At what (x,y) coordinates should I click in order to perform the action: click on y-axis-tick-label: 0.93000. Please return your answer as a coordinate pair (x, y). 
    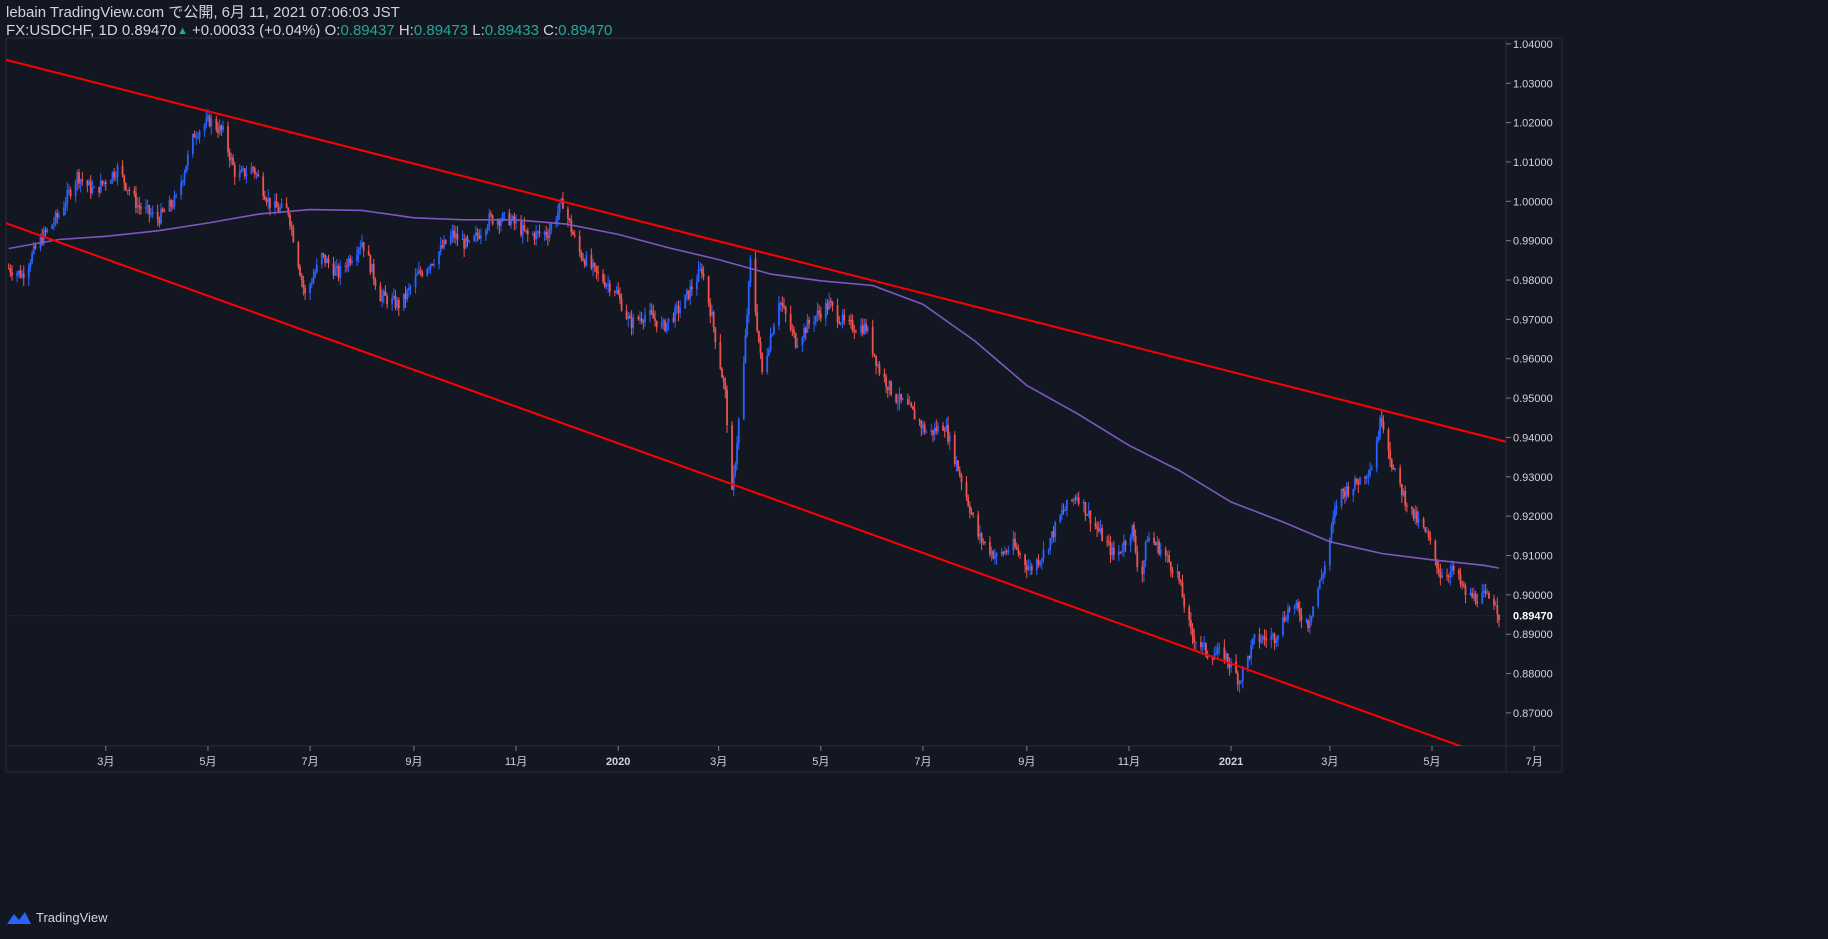
    Looking at the image, I should click on (1533, 478).